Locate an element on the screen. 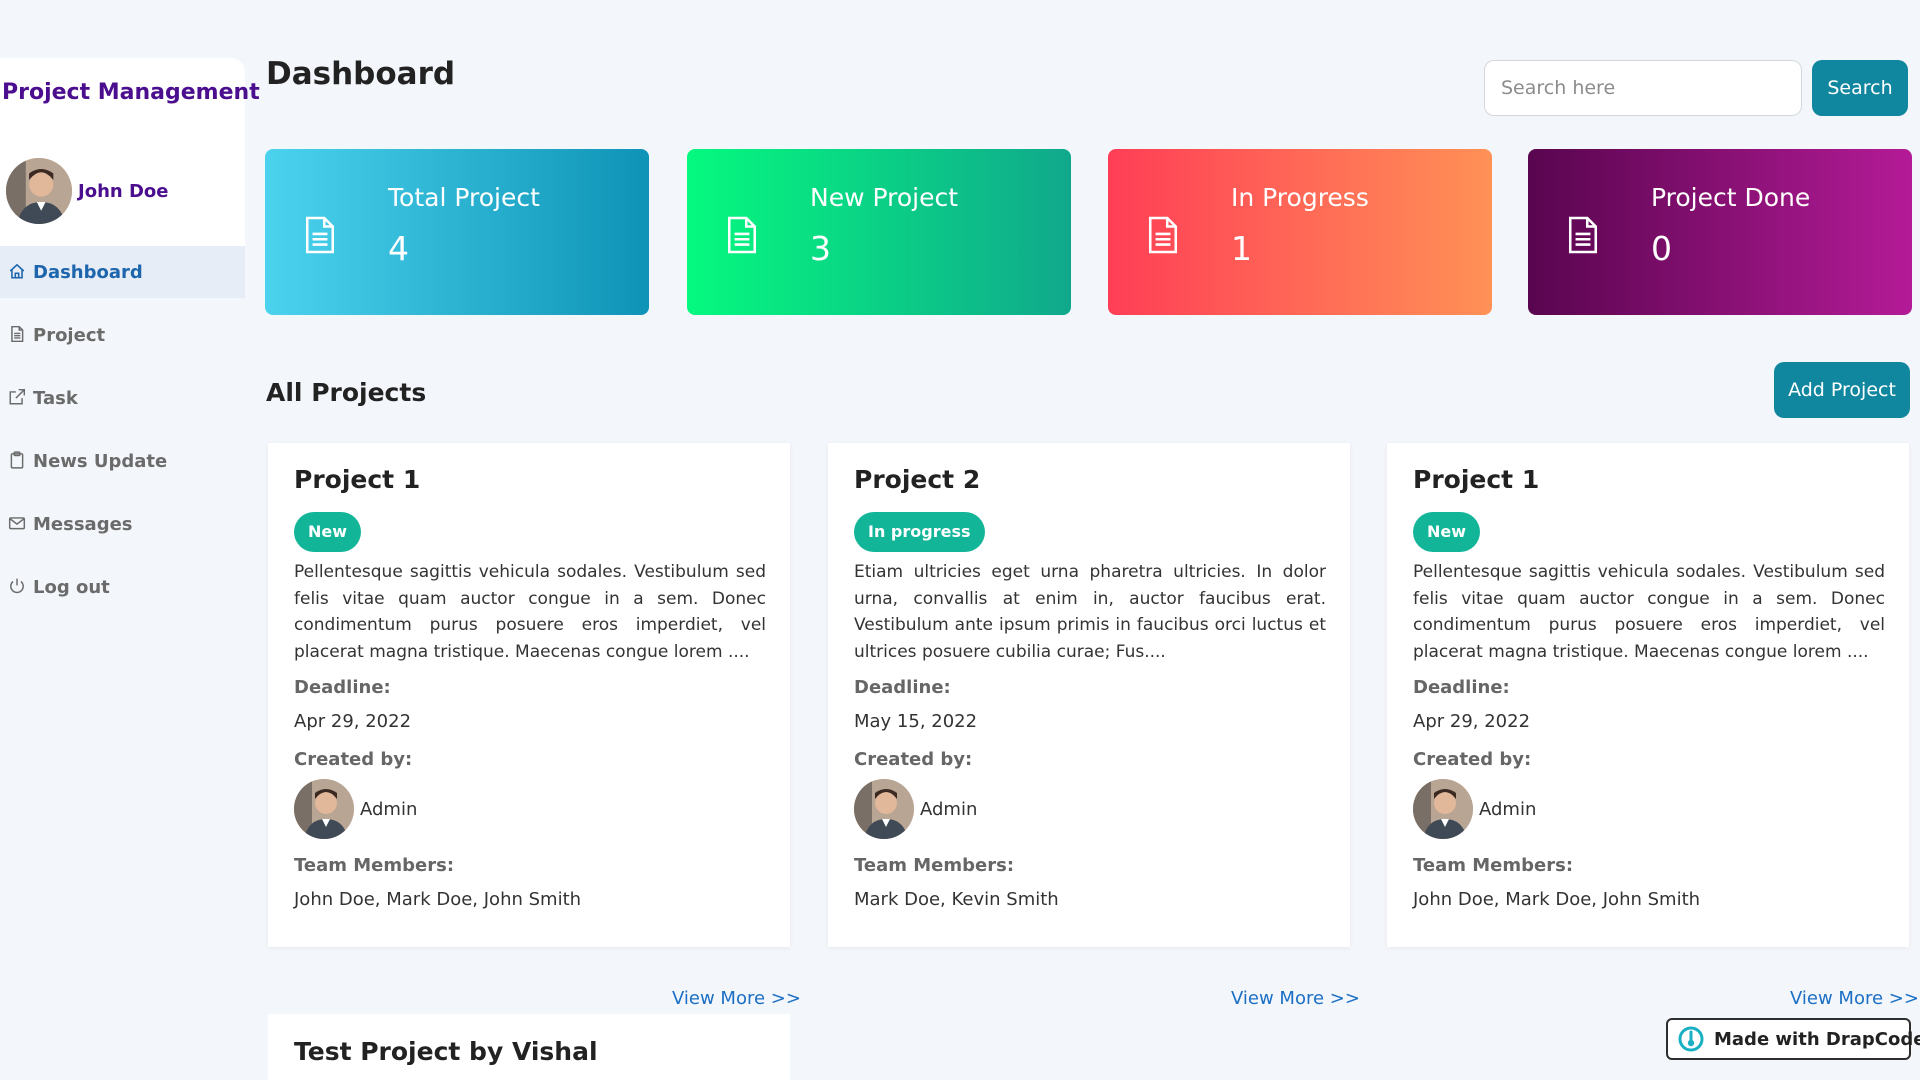 This screenshot has height=1080, width=1920. sidebar-header: Project Management John Doe is located at coordinates (130, 152).